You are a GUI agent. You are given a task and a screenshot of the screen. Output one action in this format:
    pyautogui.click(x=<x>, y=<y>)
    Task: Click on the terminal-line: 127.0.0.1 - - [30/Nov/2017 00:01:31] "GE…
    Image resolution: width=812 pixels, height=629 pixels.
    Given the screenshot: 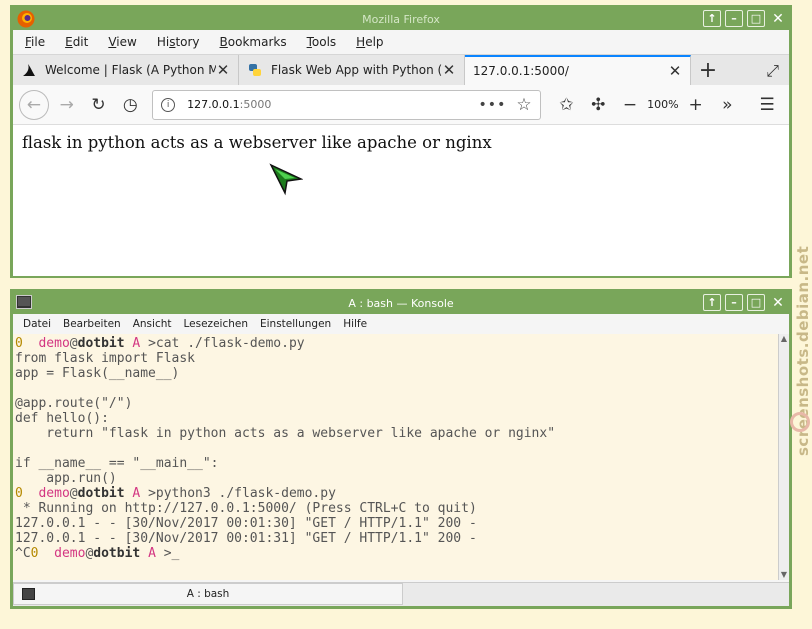 What is the action you would take?
    pyautogui.click(x=246, y=538)
    